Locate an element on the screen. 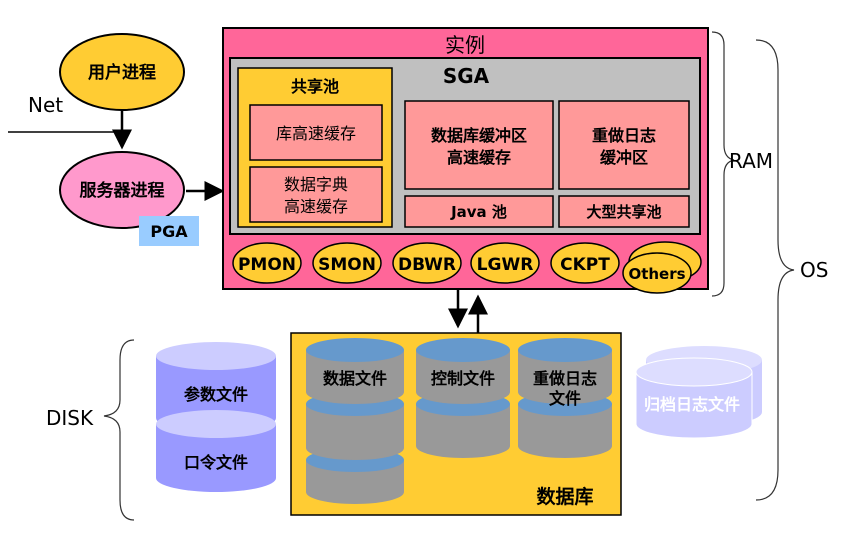 The height and width of the screenshot is (542, 854). ram-label: RAM is located at coordinates (751, 161).